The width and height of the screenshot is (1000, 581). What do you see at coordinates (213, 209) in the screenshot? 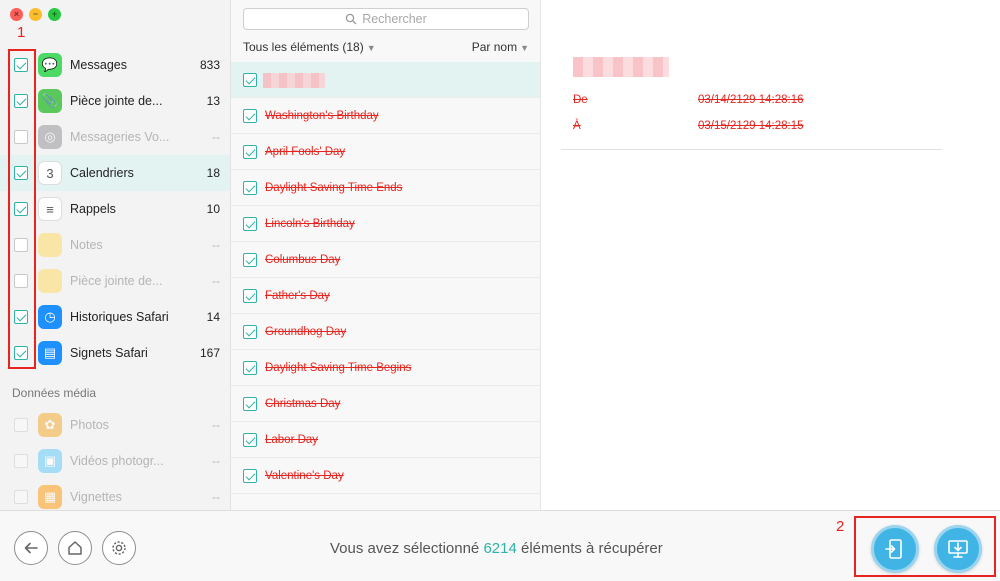
I see `category-count: 10` at bounding box center [213, 209].